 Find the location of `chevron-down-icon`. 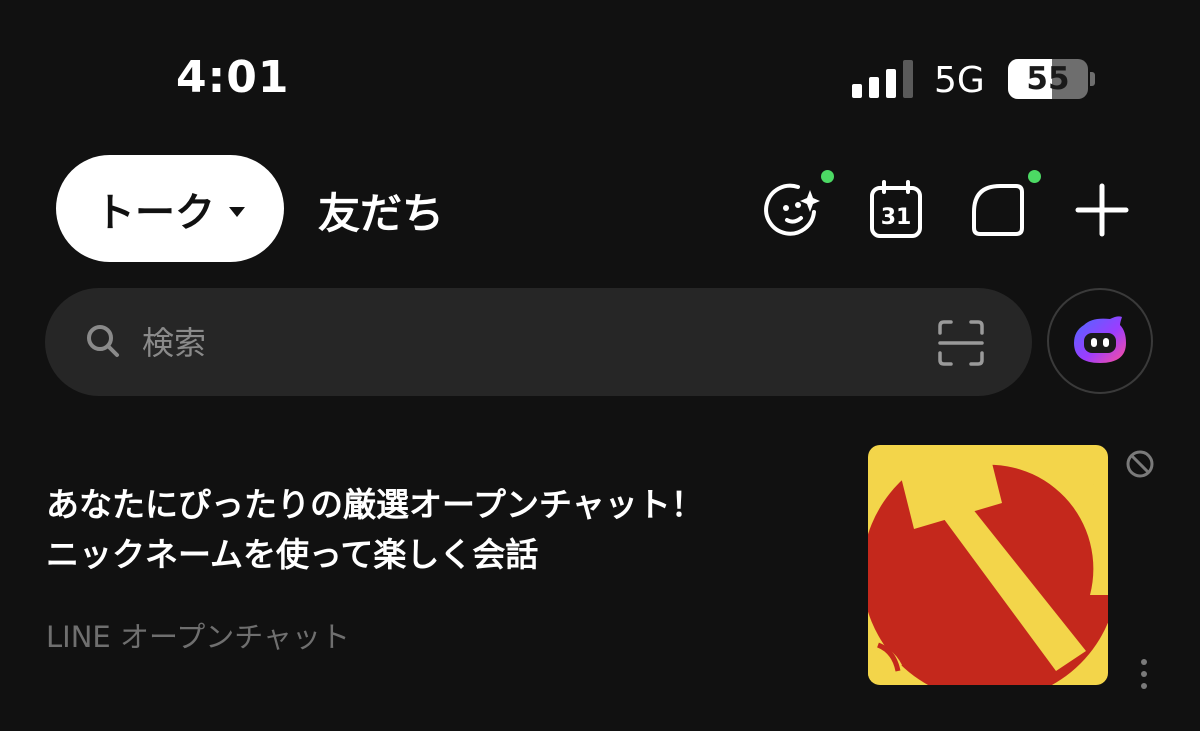

chevron-down-icon is located at coordinates (237, 211).